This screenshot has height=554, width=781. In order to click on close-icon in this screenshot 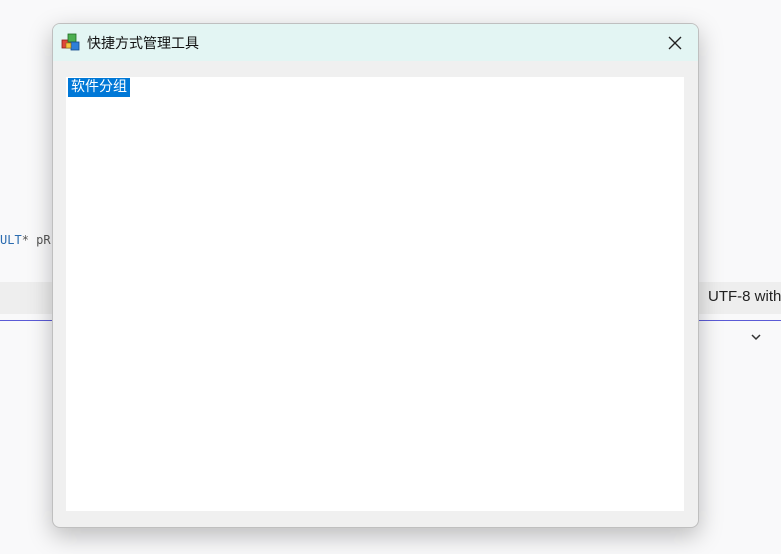, I will do `click(675, 42)`.